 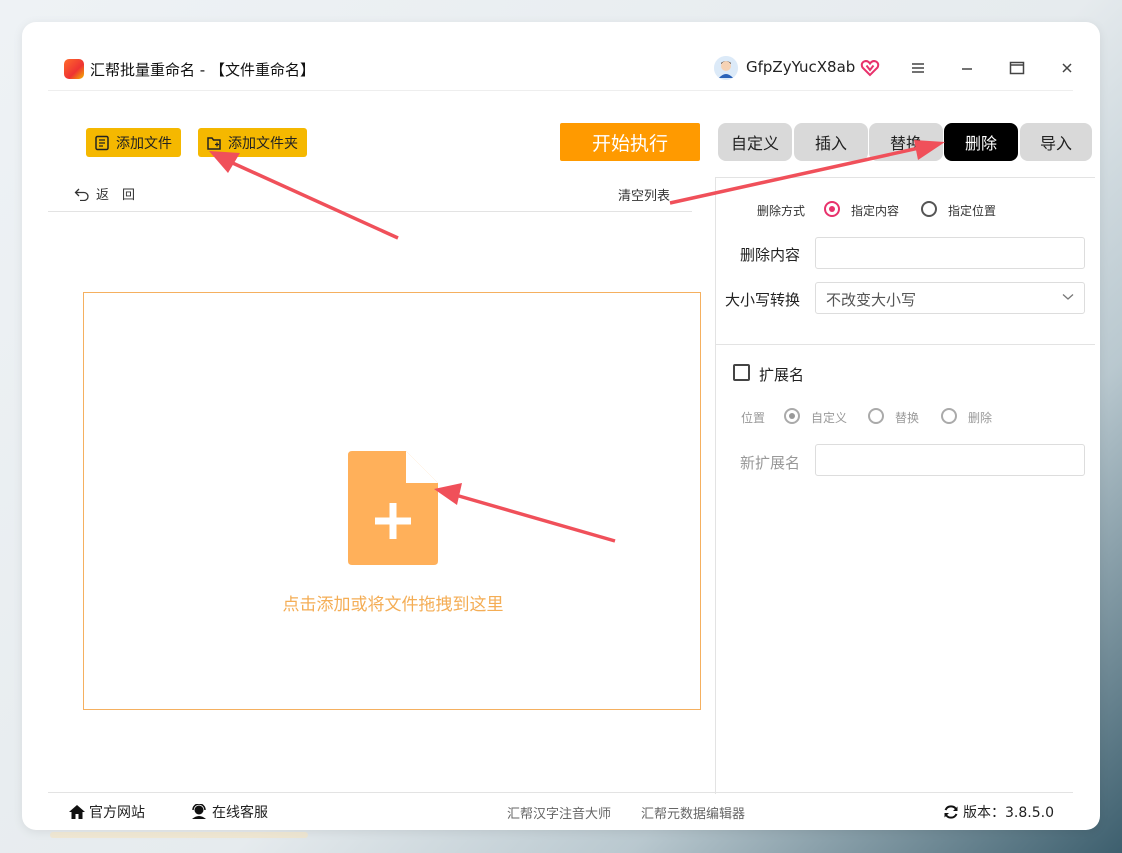 I want to click on app-logo-icon, so click(x=74, y=69).